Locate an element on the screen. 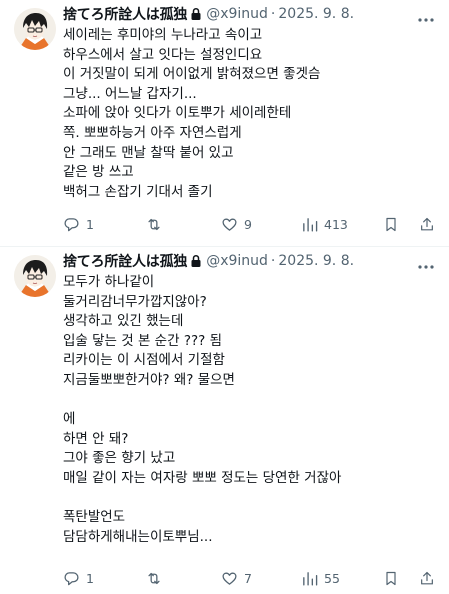 The image size is (449, 594). tweet-line: 에 is located at coordinates (69, 419).